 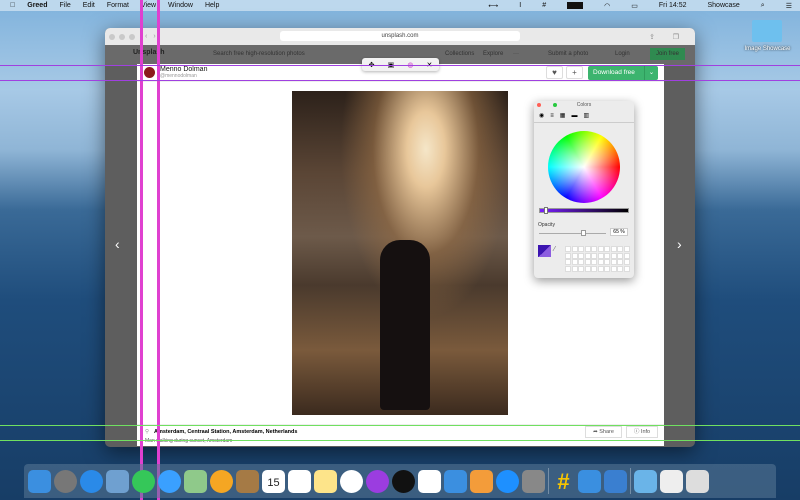 I want to click on dock-podcasts-icon, so click(x=377, y=481).